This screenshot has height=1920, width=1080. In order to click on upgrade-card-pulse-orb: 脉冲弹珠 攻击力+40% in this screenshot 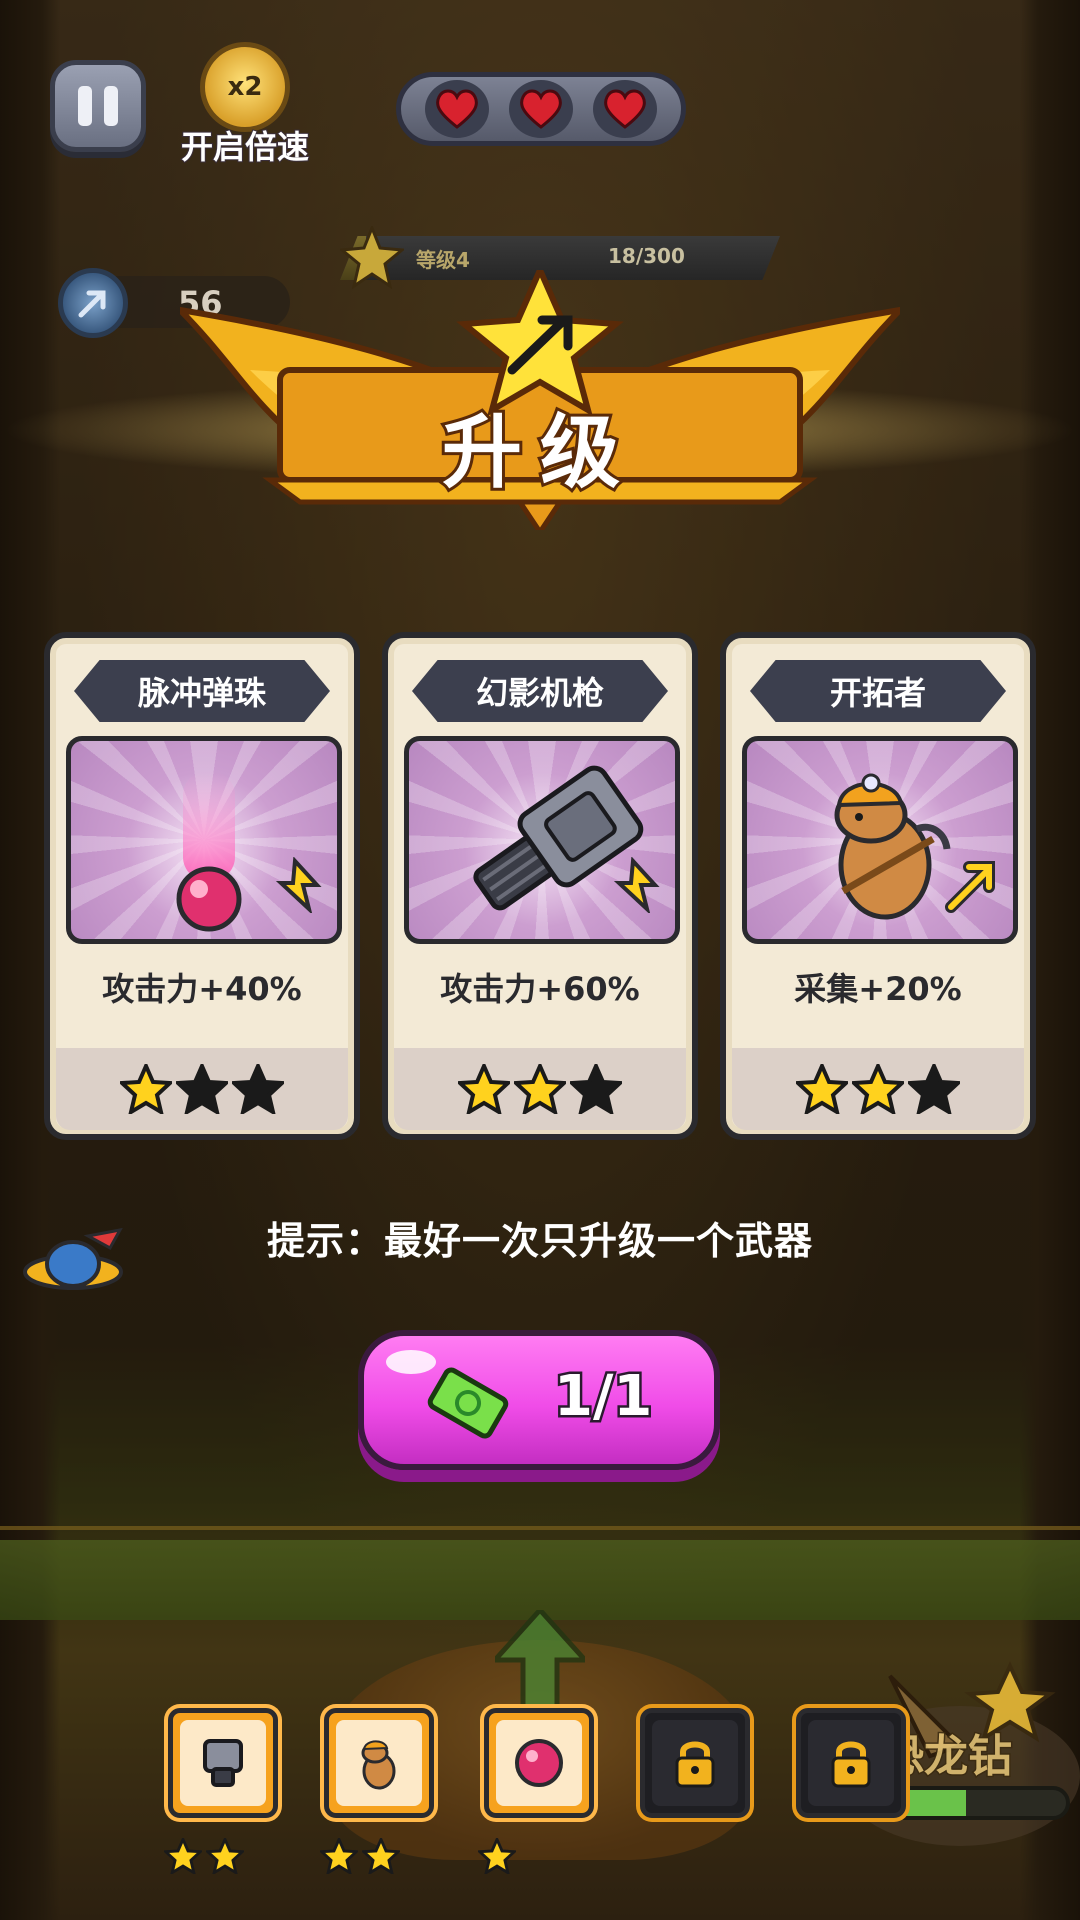, I will do `click(202, 886)`.